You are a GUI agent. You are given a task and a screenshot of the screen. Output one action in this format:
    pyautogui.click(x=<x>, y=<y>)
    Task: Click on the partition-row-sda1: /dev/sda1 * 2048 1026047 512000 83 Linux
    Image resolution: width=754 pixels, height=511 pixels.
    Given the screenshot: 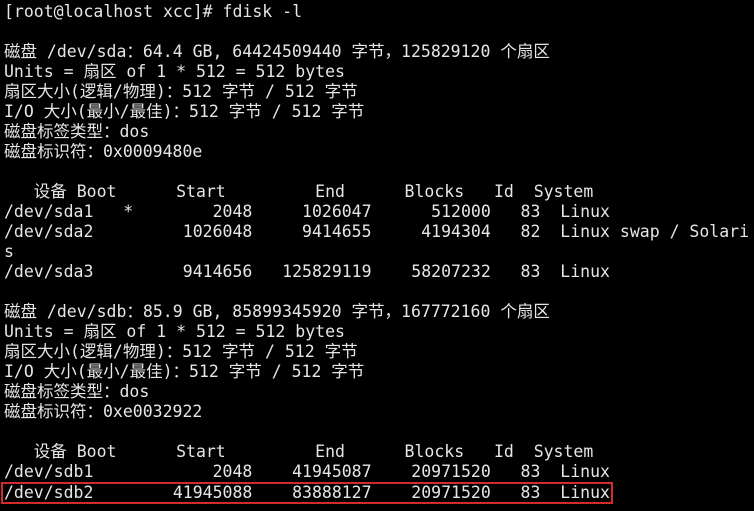 What is the action you would take?
    pyautogui.click(x=307, y=211)
    